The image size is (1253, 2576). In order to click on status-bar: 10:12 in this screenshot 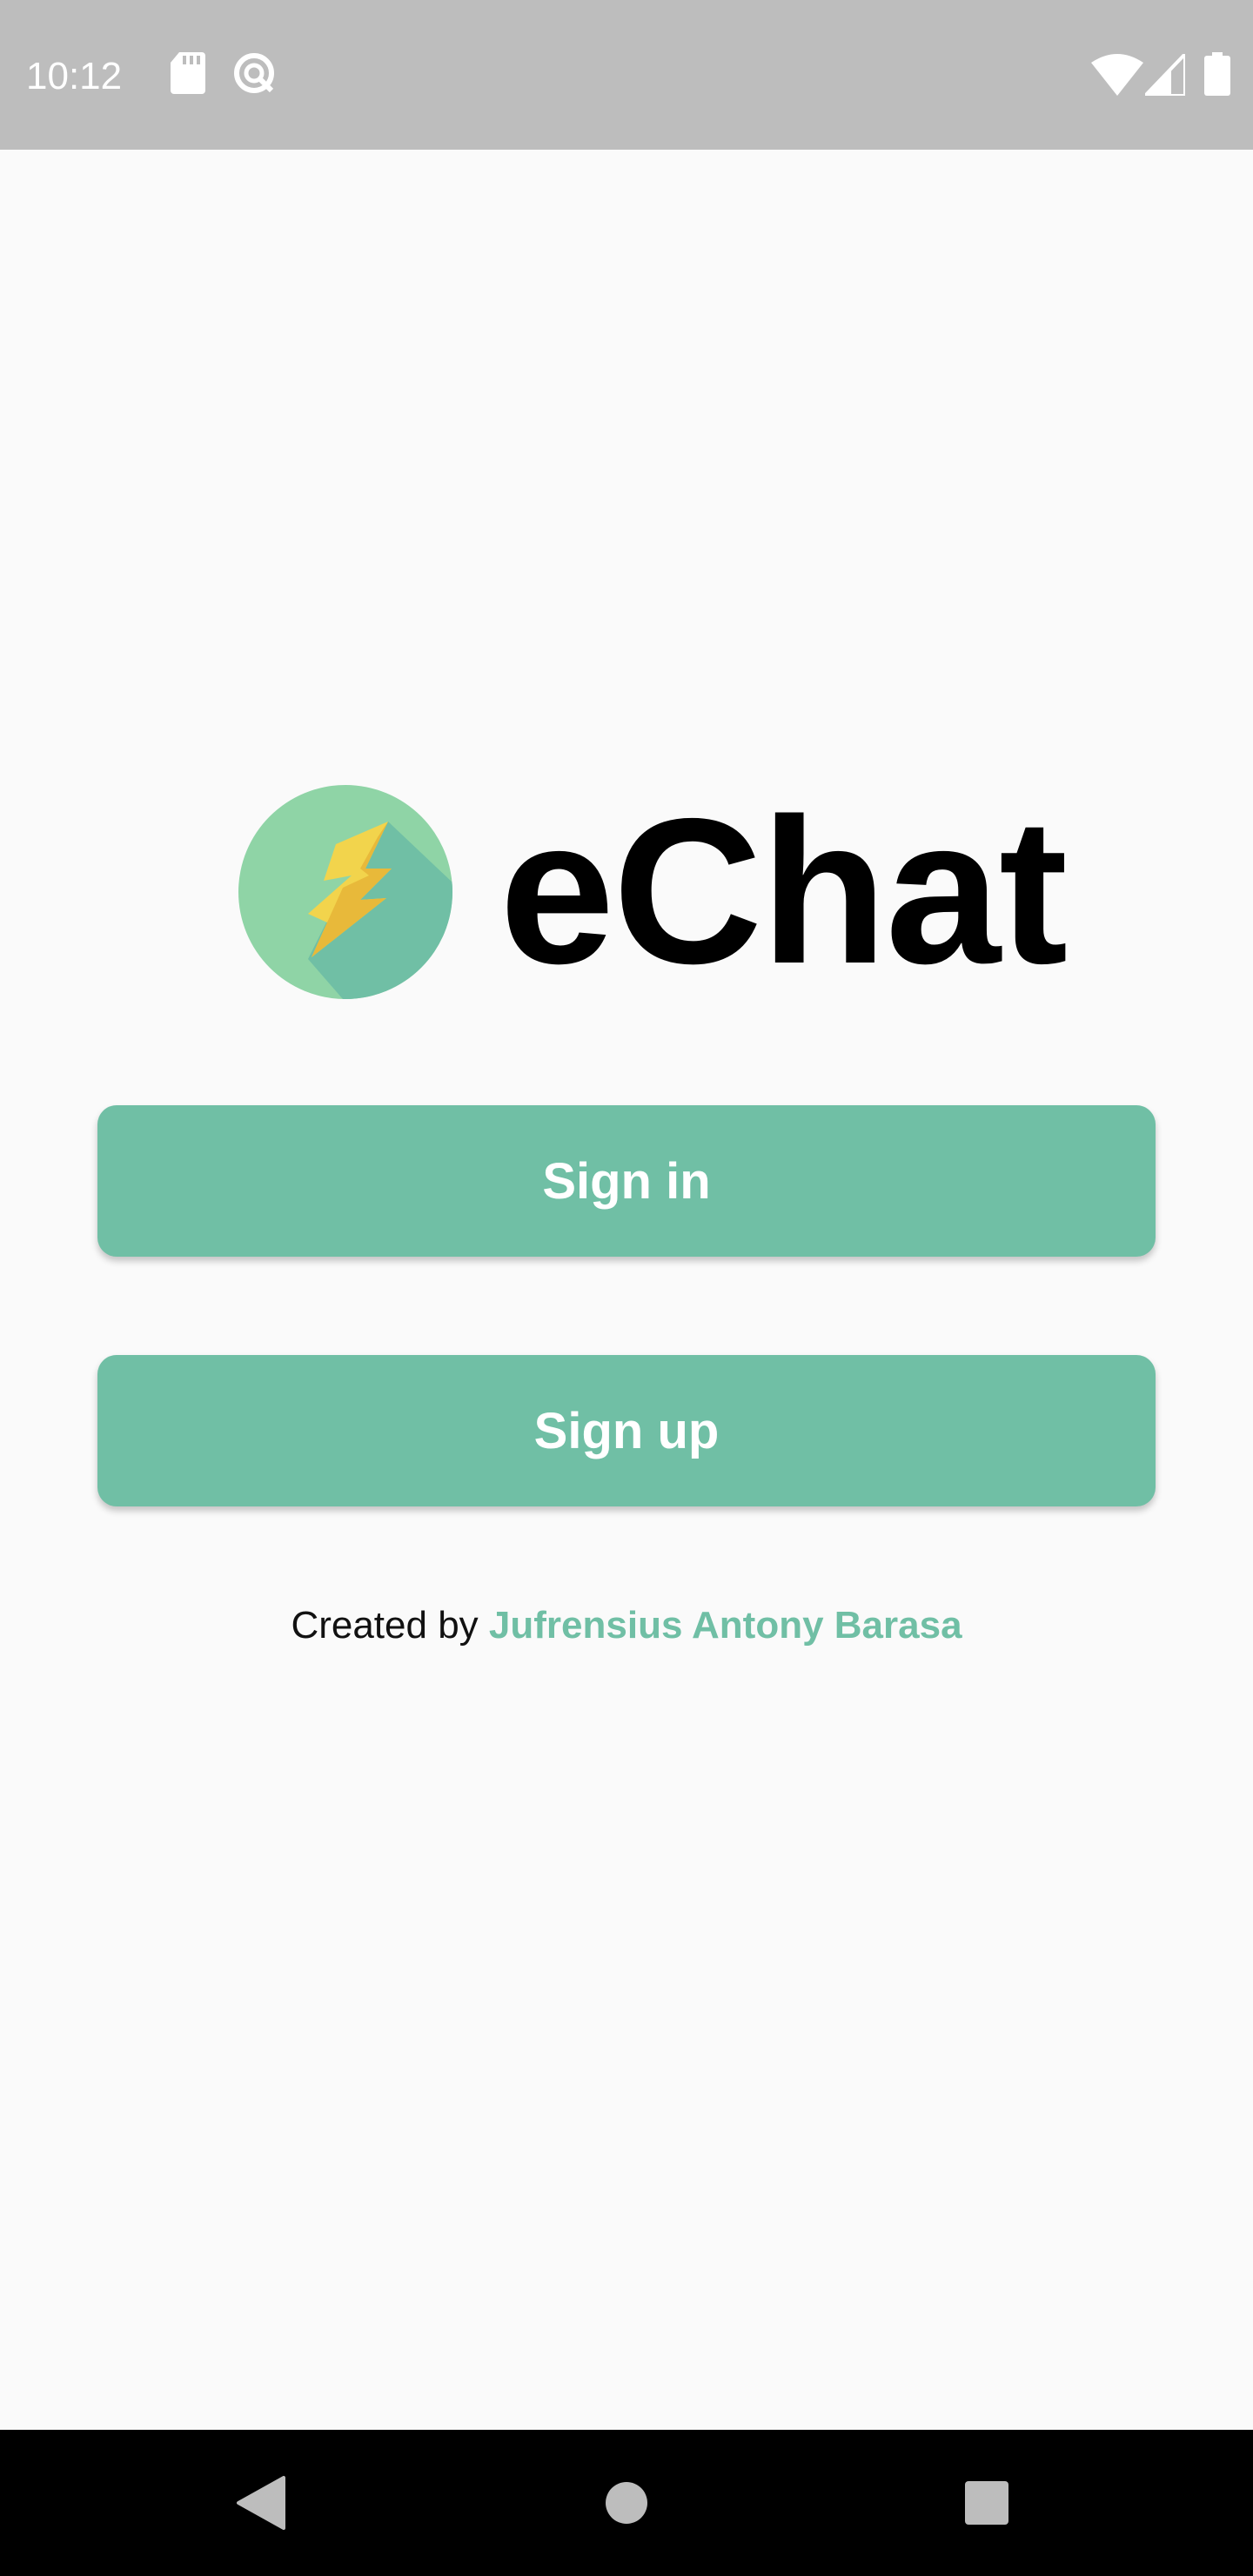, I will do `click(626, 75)`.